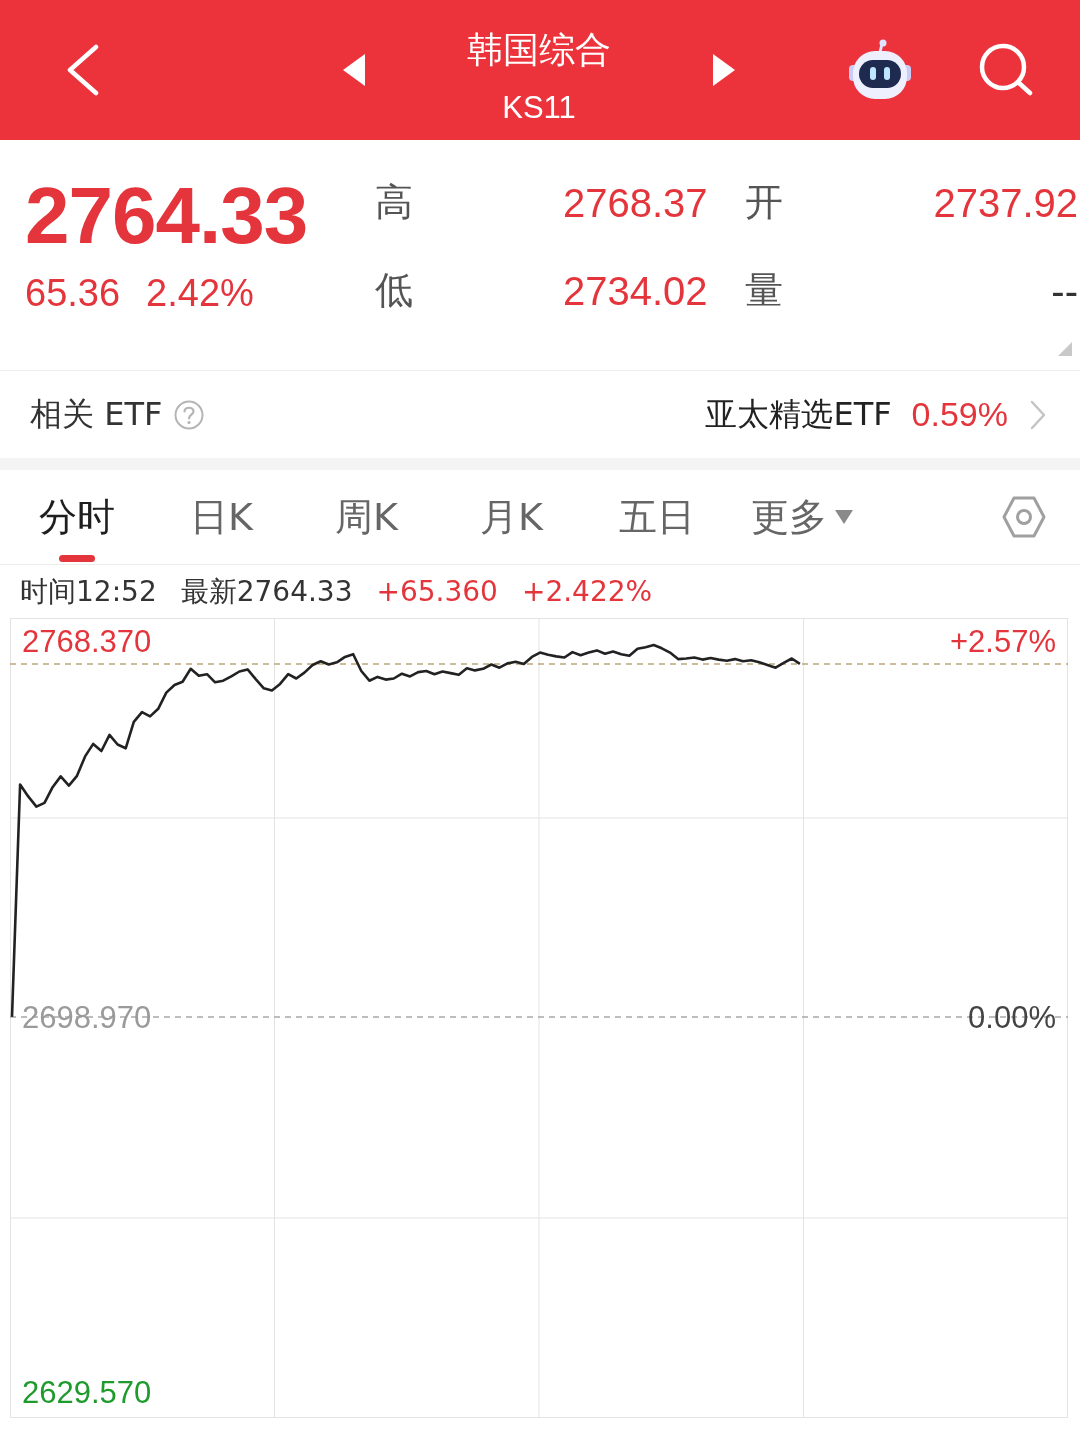 The height and width of the screenshot is (1431, 1080). What do you see at coordinates (539, 50) in the screenshot?
I see `index-title: 韩国综合` at bounding box center [539, 50].